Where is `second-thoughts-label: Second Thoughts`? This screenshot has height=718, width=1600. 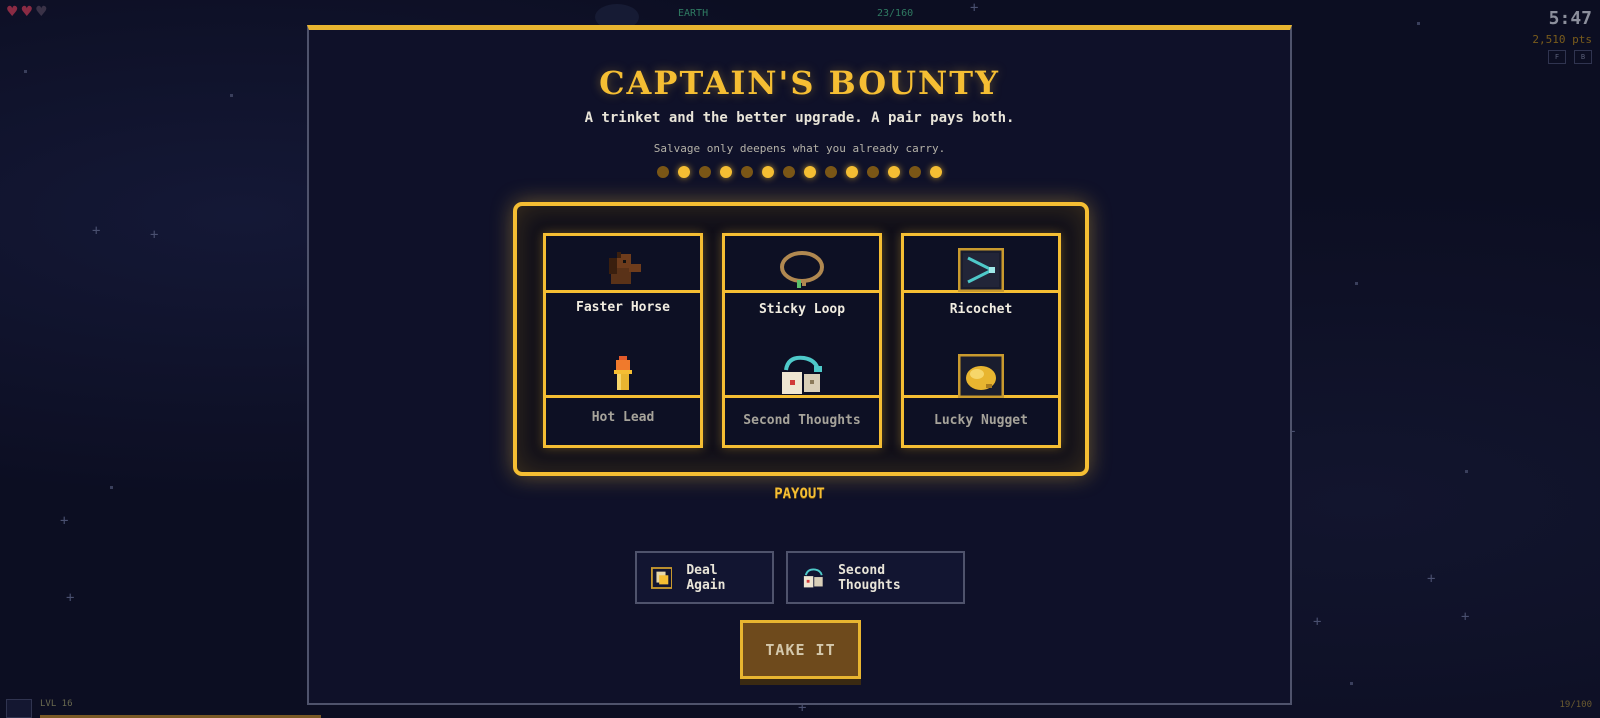 second-thoughts-label: Second Thoughts is located at coordinates (869, 577).